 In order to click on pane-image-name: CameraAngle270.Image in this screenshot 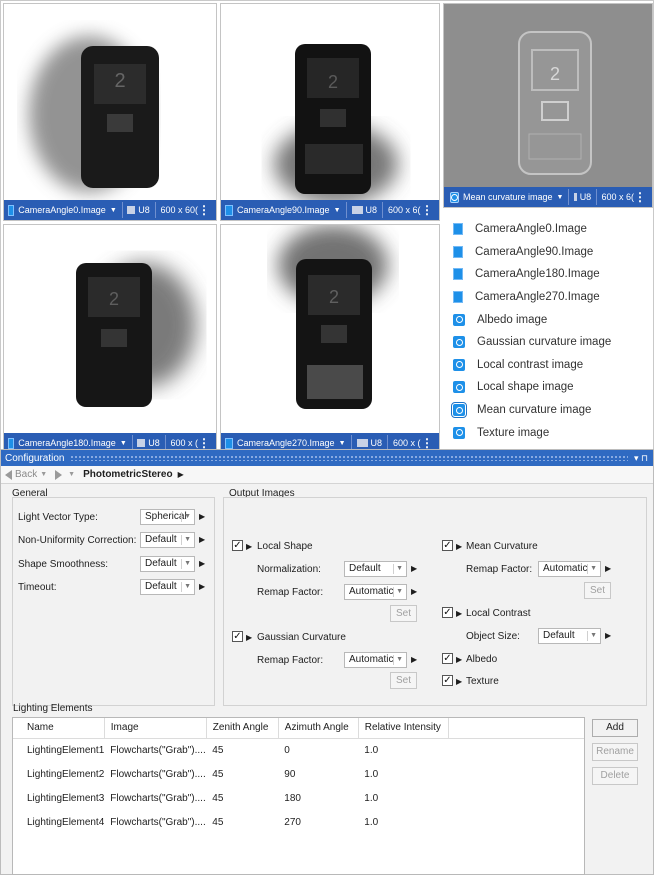, I will do `click(286, 443)`.